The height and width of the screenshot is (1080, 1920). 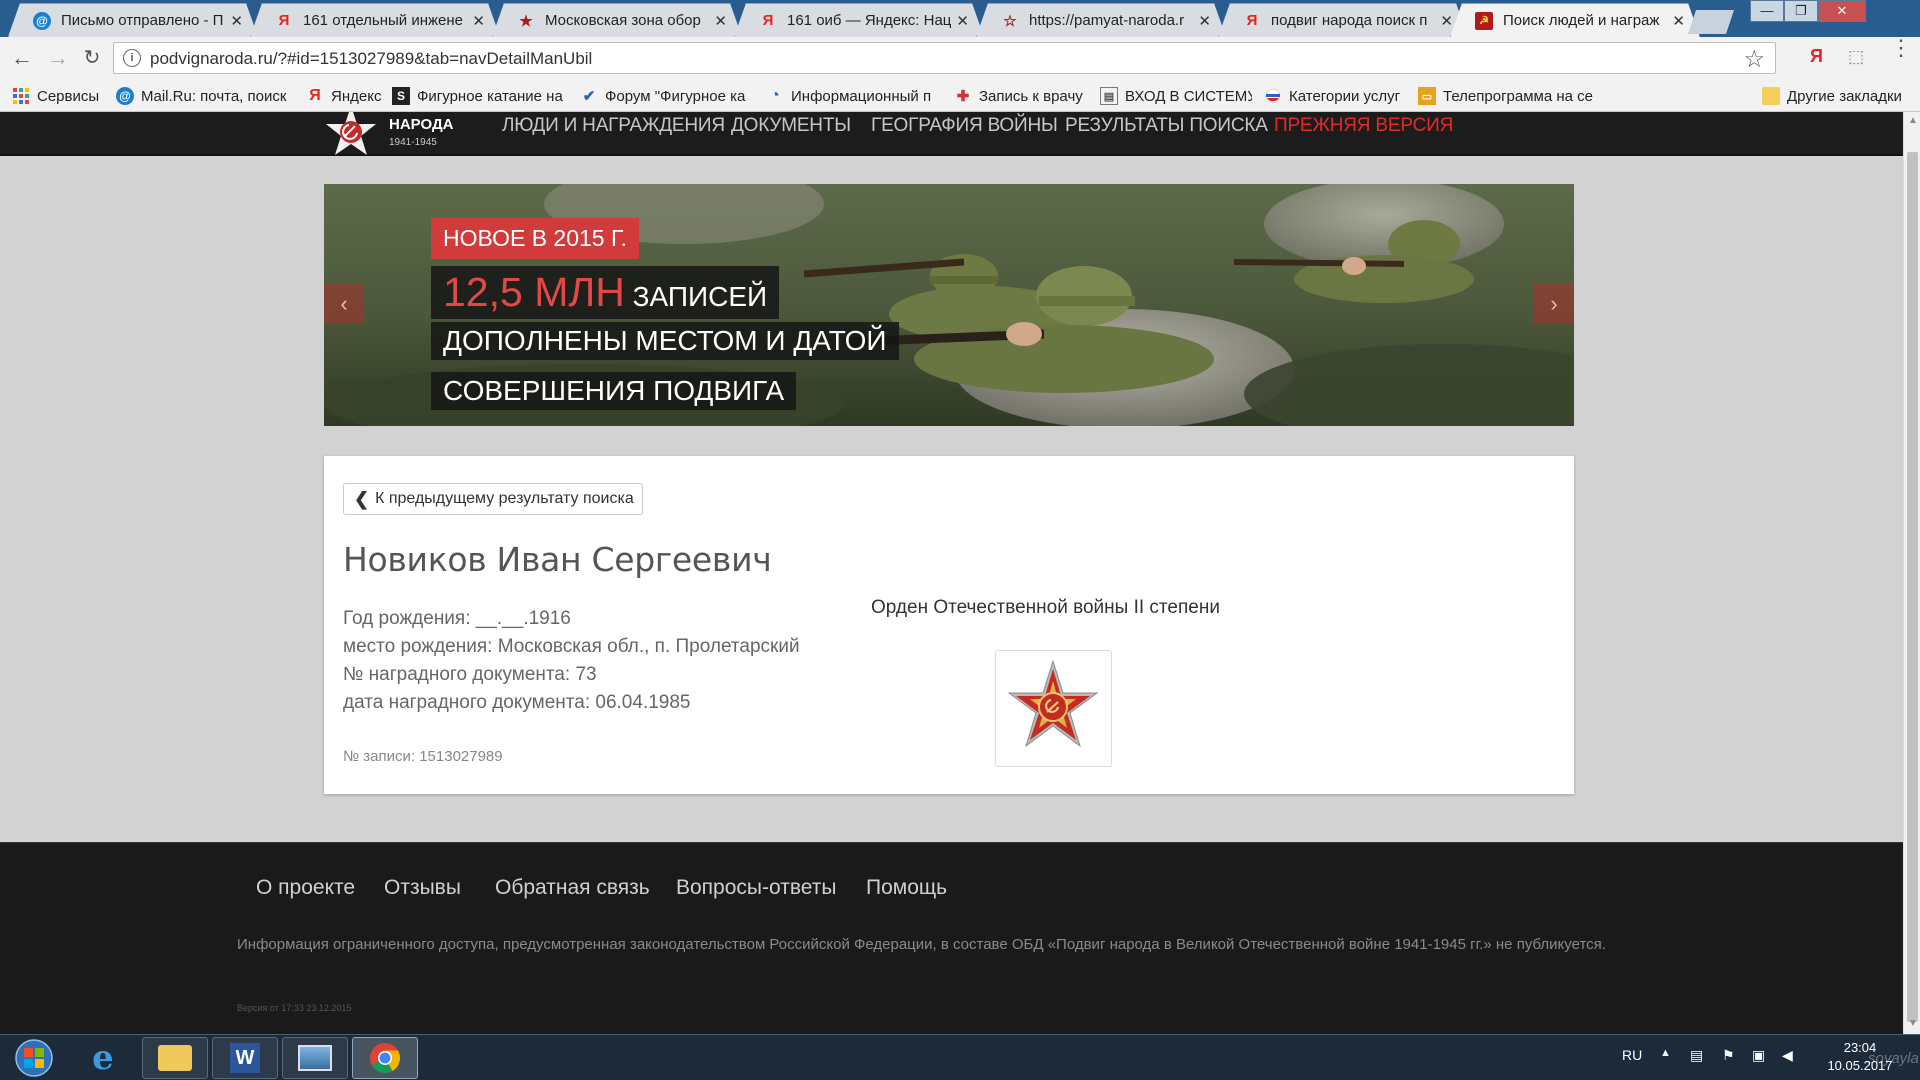 What do you see at coordinates (421, 134) in the screenshot?
I see `site-logo-text: НАРОДА 1941-1945` at bounding box center [421, 134].